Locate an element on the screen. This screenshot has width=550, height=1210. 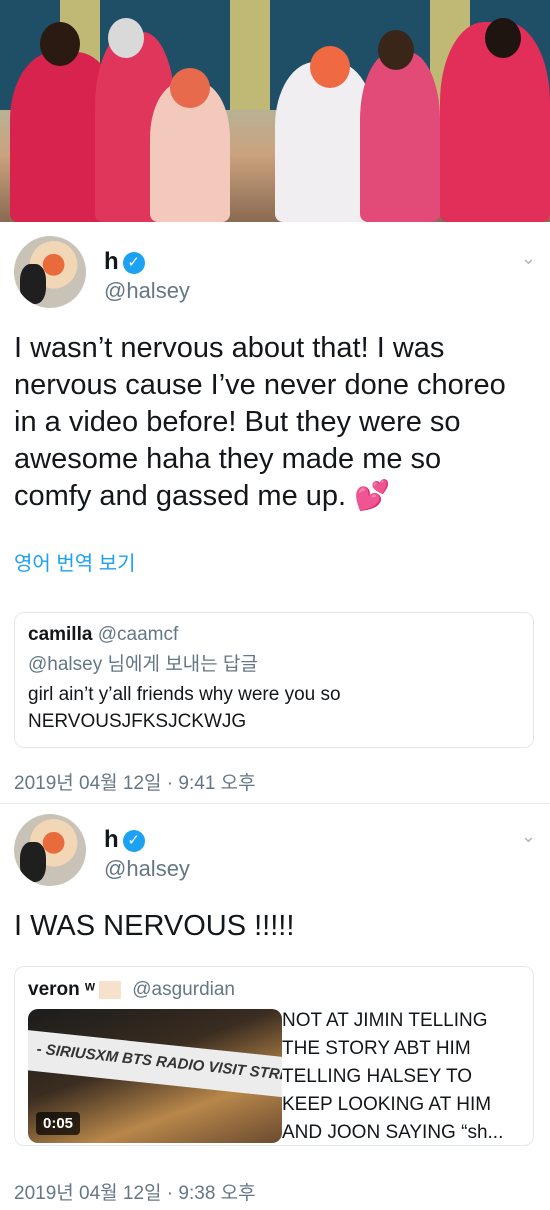
tweet-text-line: awesome haha they made me so is located at coordinates (228, 459).